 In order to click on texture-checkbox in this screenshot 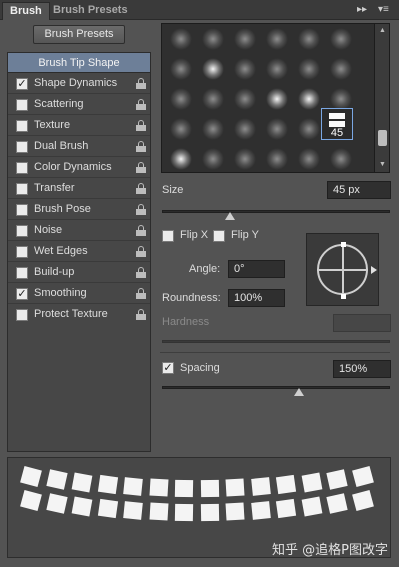, I will do `click(22, 126)`.